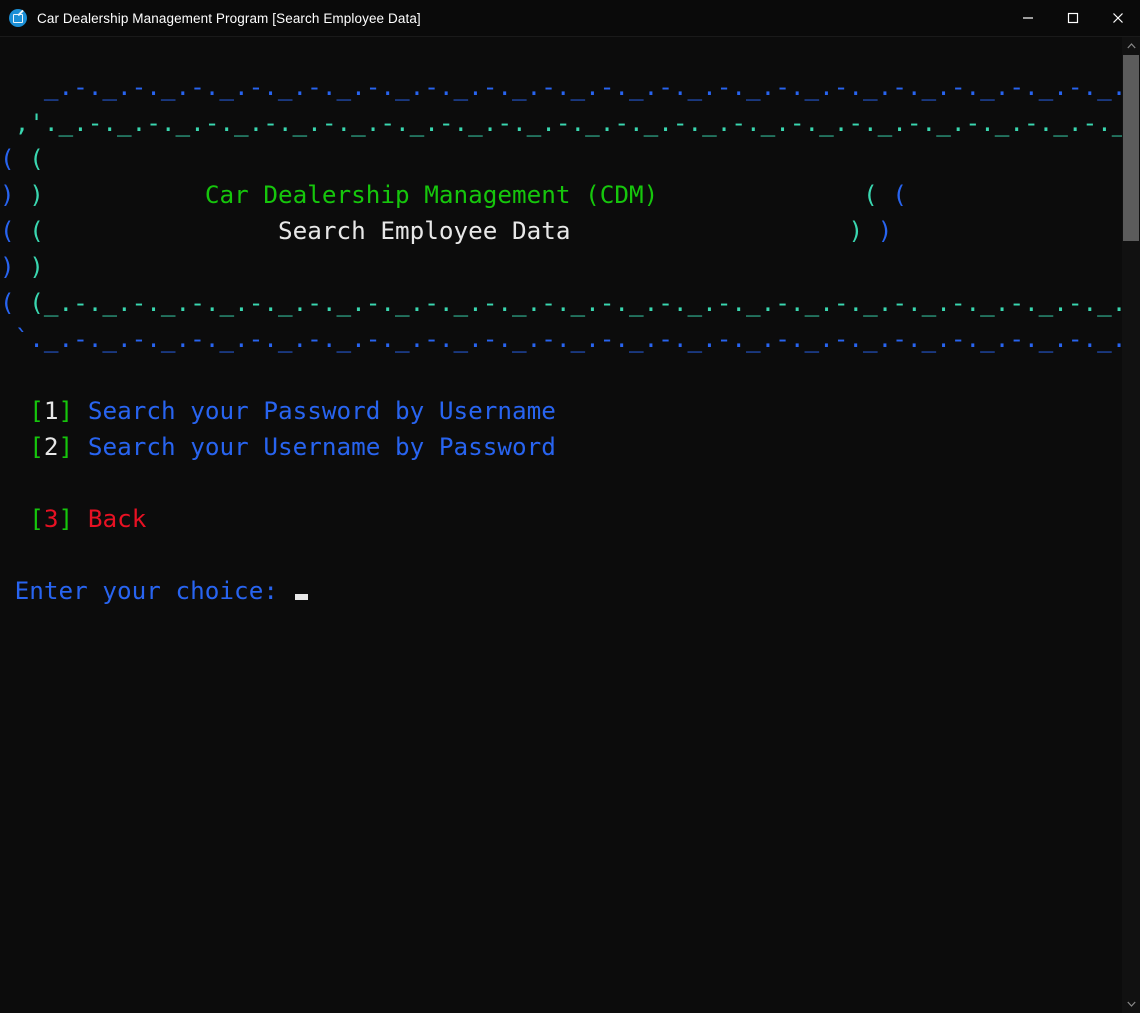  I want to click on minimize-button, so click(1027, 18).